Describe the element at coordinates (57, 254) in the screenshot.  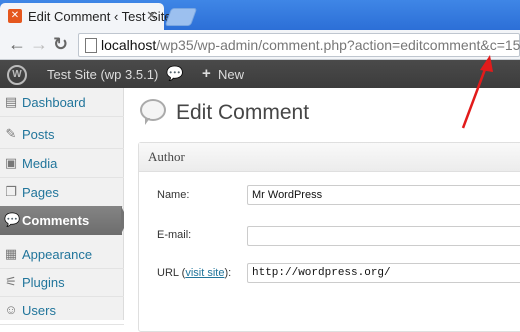
I see `sidebar-item-label: Appearance` at that location.